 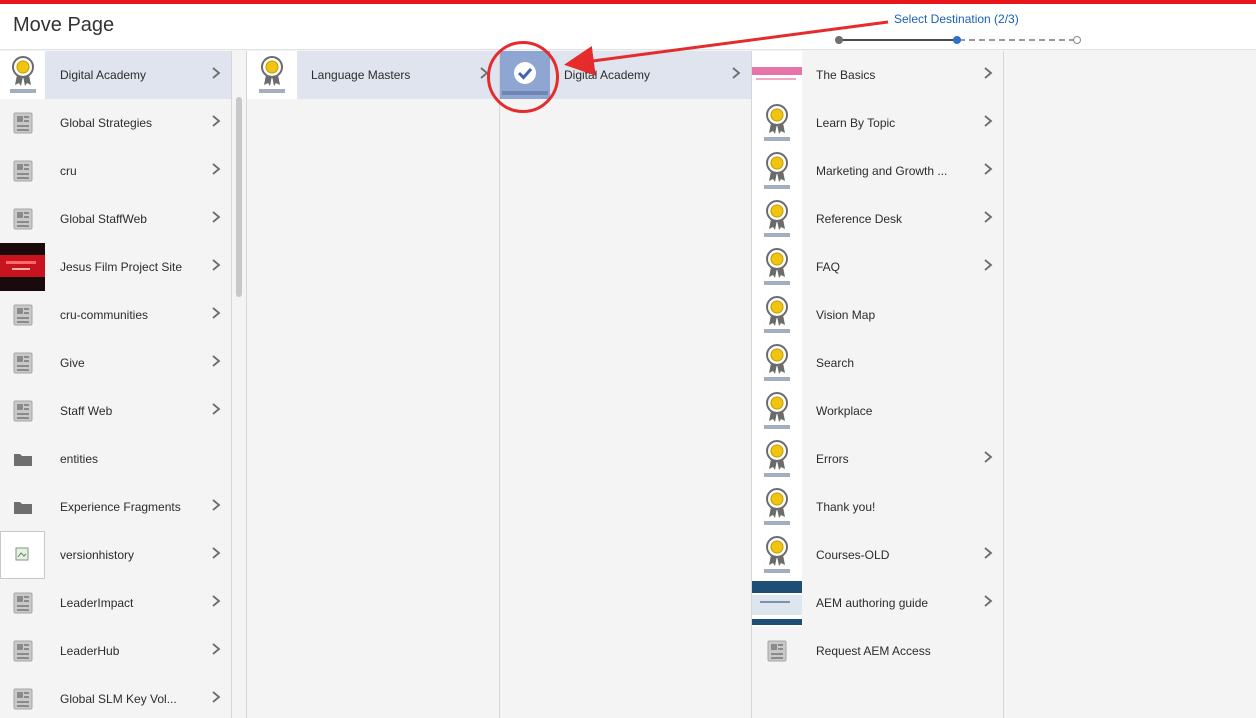 What do you see at coordinates (115, 171) in the screenshot?
I see `column-1-item-cru: cru` at bounding box center [115, 171].